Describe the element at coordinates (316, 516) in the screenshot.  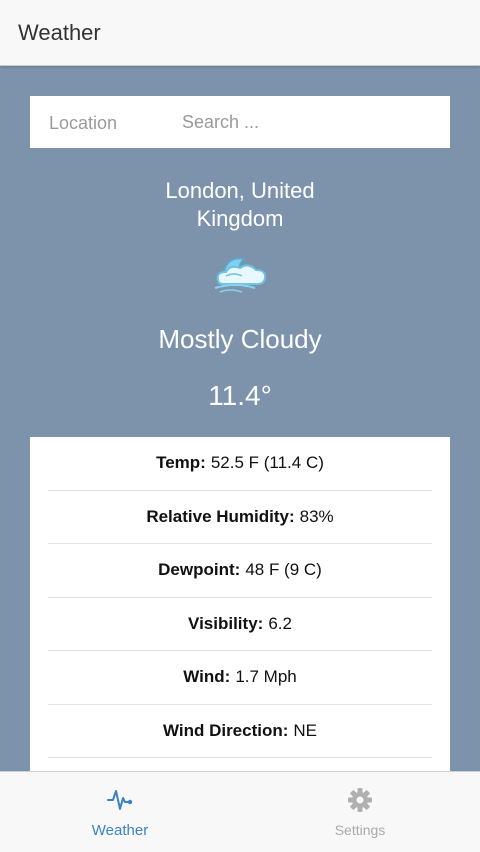
I see `detail-value: 83%` at that location.